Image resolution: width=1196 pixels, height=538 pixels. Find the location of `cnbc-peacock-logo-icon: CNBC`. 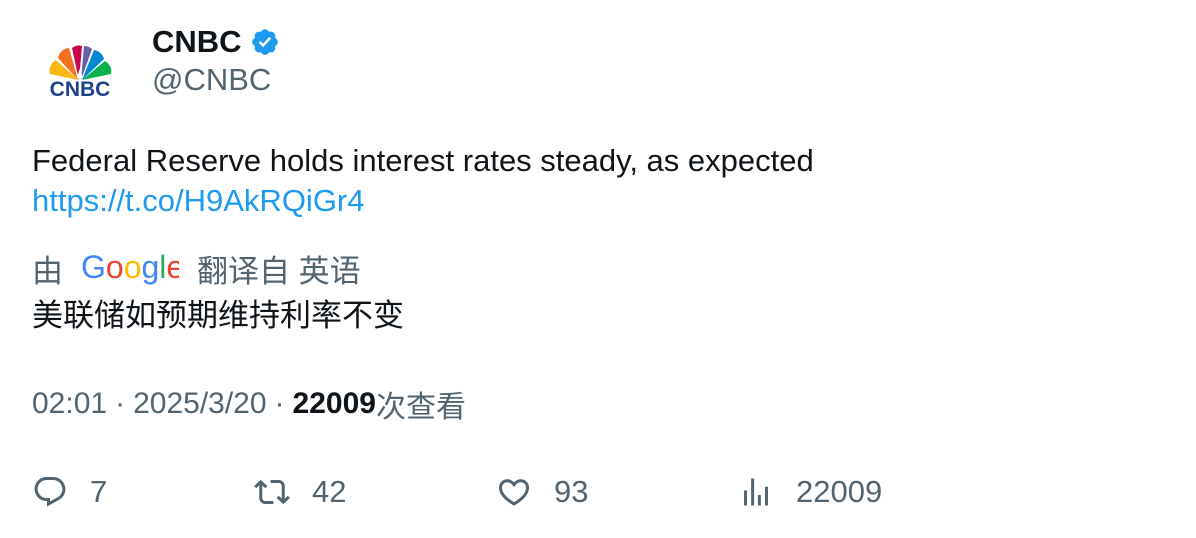

cnbc-peacock-logo-icon: CNBC is located at coordinates (80, 73).